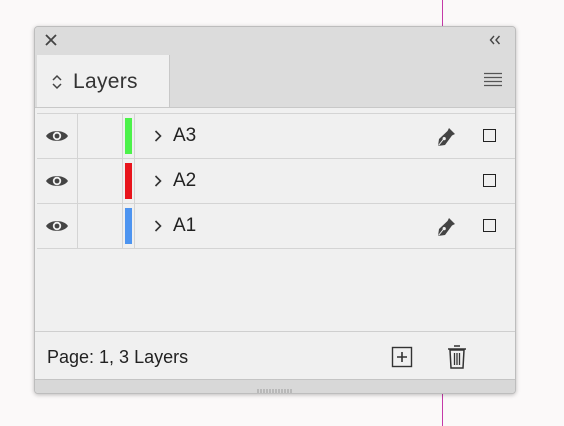 The height and width of the screenshot is (426, 564). Describe the element at coordinates (442, 13) in the screenshot. I see `guide-line-top` at that location.